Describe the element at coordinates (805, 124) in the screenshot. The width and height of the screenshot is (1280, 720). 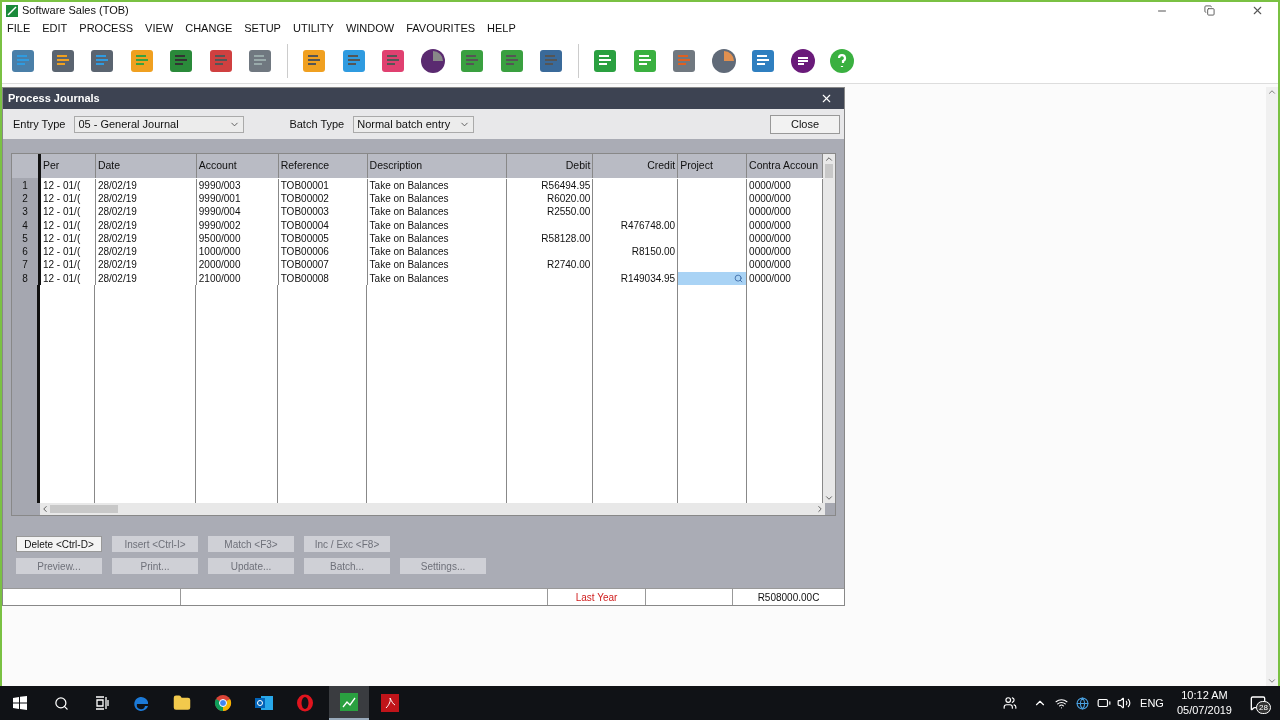
I see `close-button: Close` at that location.